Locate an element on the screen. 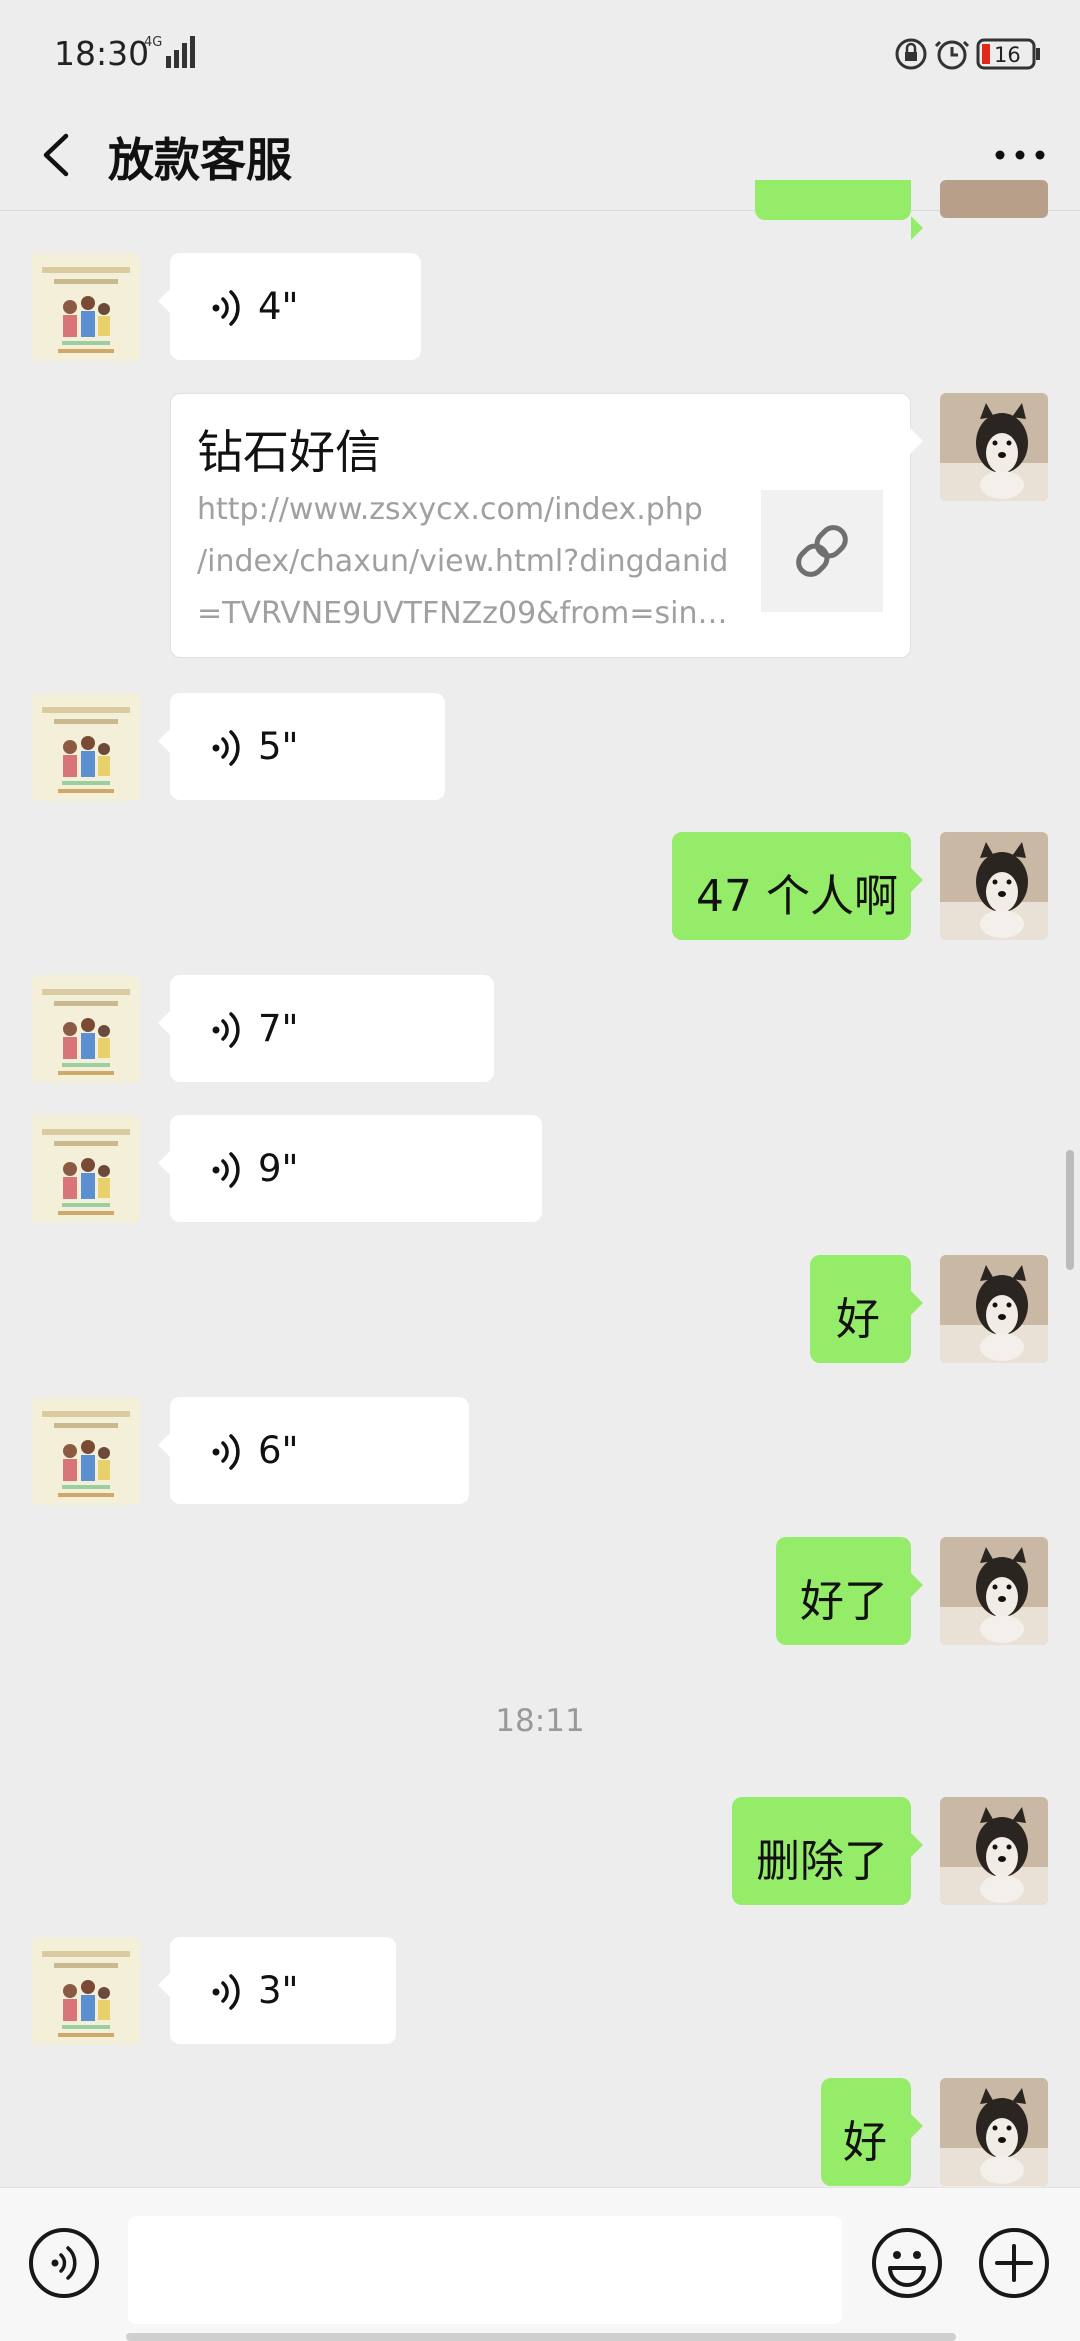 Image resolution: width=1080 pixels, height=2341 pixels. link-url-line: http://www.zsxycx.com/index.php is located at coordinates (450, 509).